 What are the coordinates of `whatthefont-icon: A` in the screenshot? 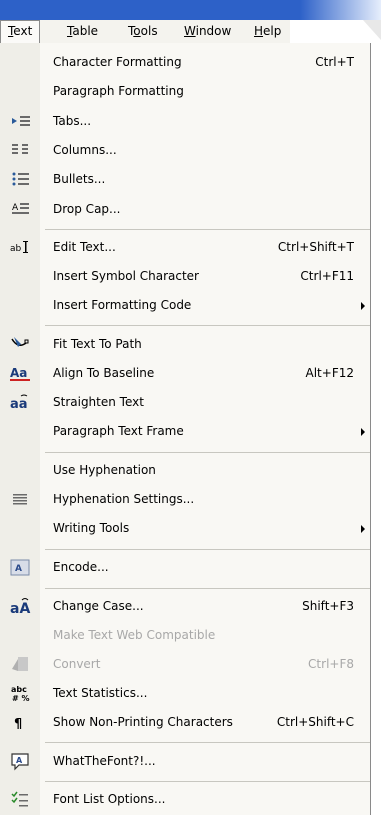 It's located at (20, 761).